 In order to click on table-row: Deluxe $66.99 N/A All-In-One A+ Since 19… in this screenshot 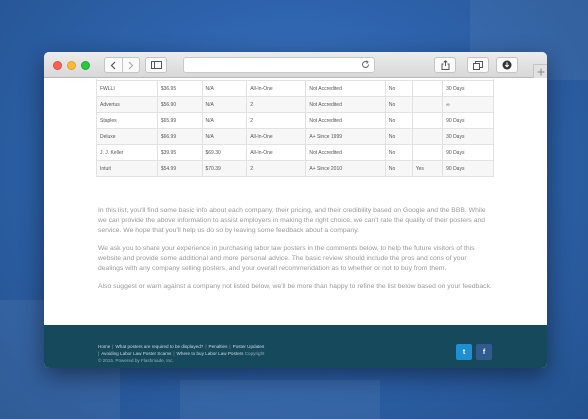, I will do `click(295, 136)`.